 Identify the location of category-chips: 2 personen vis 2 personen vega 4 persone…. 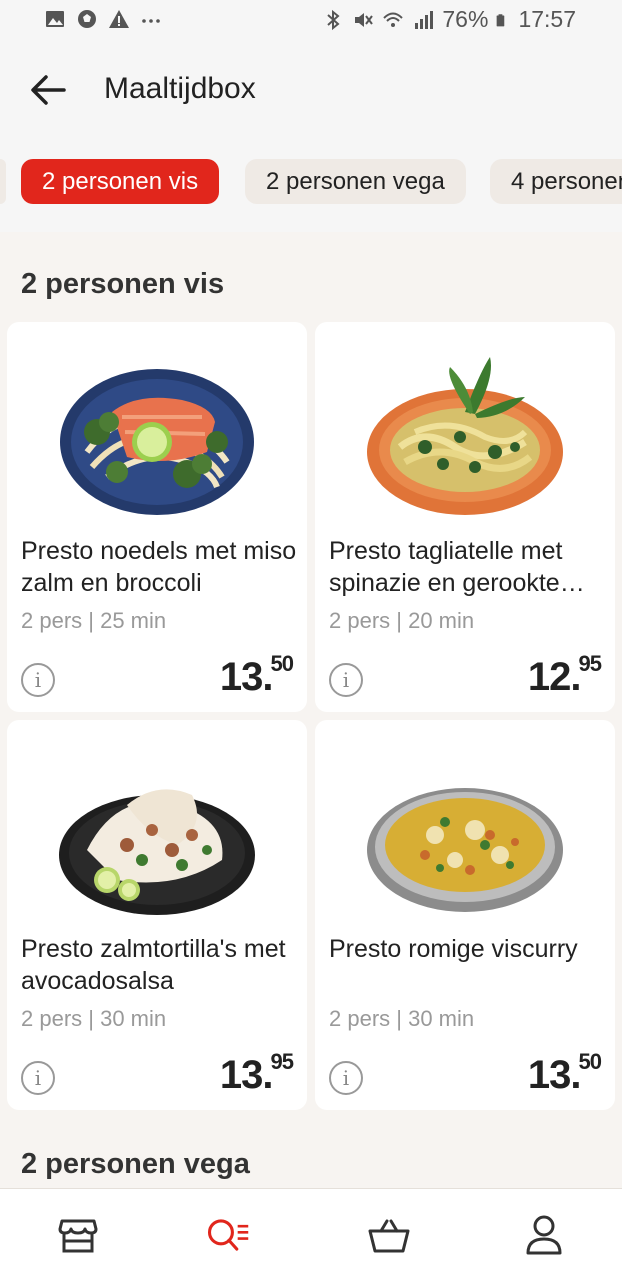
(311, 184).